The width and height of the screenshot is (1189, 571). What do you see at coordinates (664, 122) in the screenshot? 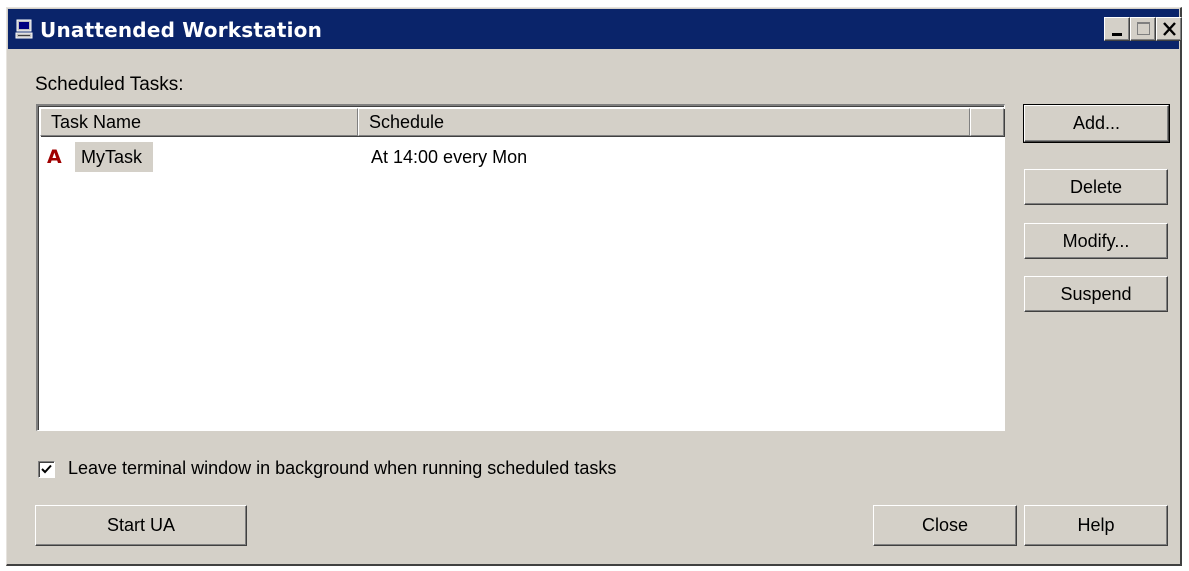
I see `column-header-schedule: Schedule` at bounding box center [664, 122].